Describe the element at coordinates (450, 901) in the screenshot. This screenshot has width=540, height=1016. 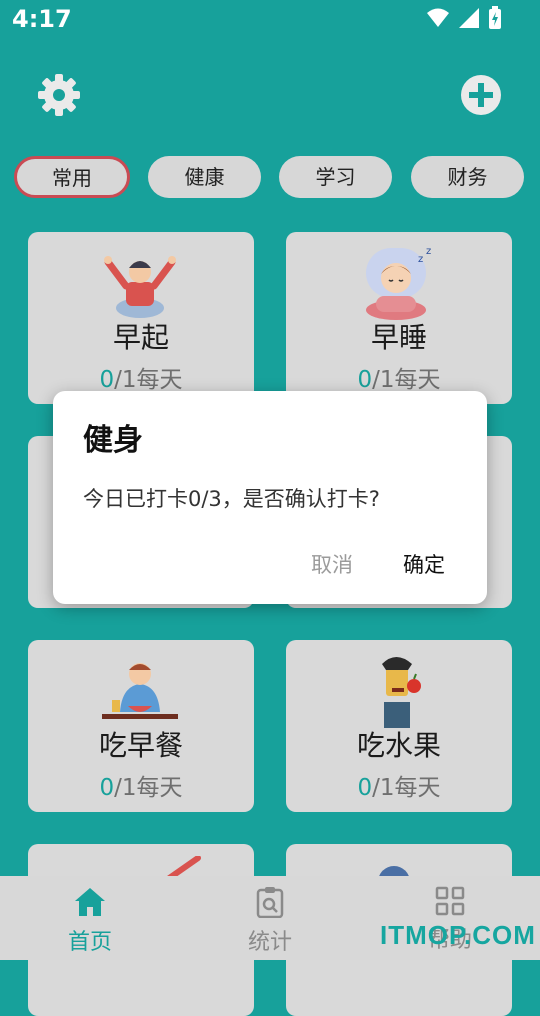
I see `grid-icon` at that location.